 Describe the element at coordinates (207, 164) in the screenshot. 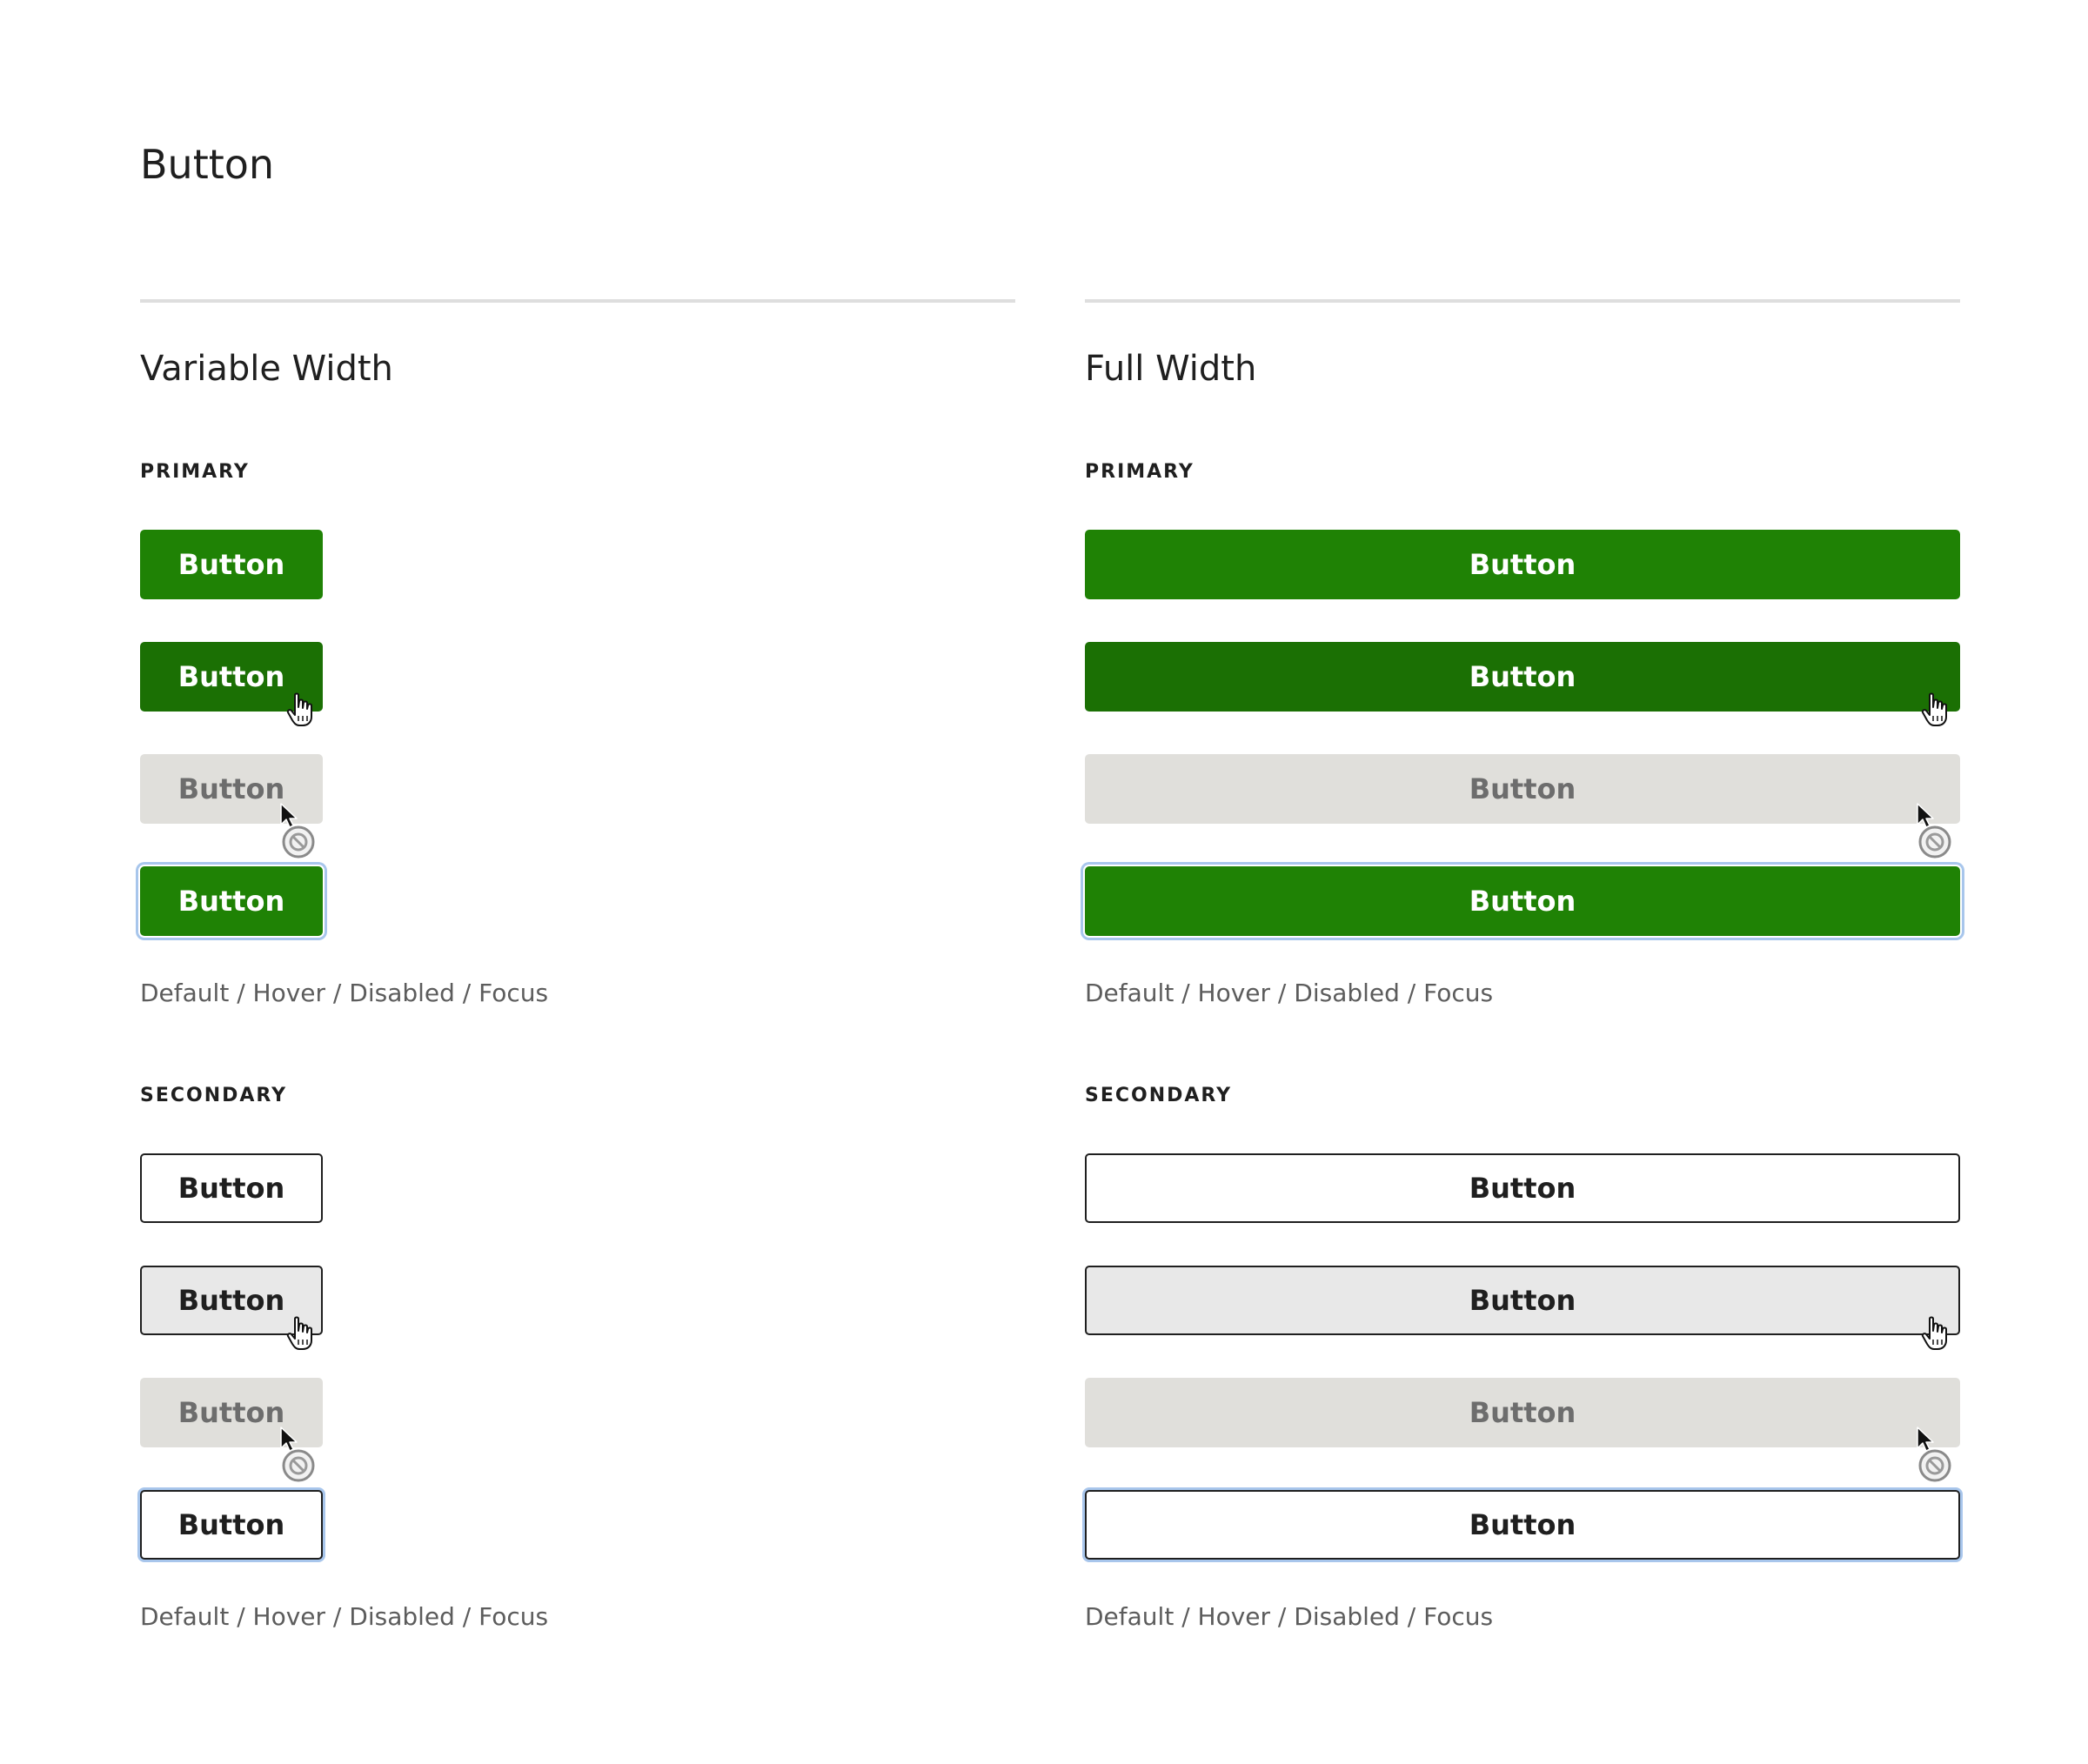

I see `page-title: Button` at that location.